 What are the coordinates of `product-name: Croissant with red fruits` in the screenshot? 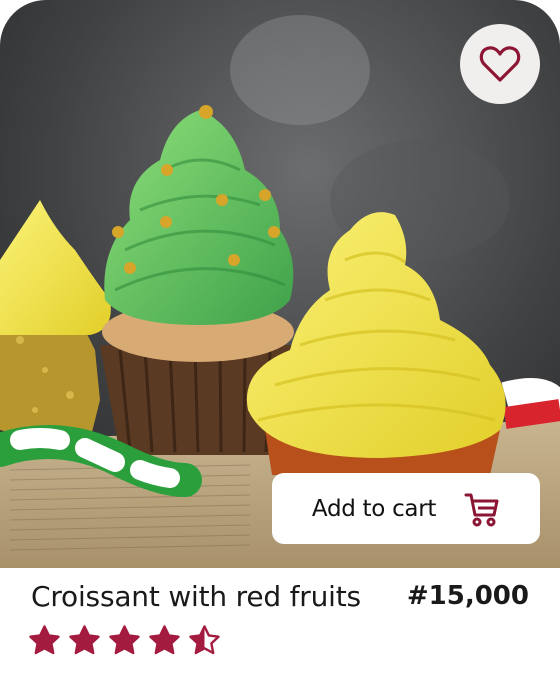 It's located at (196, 596).